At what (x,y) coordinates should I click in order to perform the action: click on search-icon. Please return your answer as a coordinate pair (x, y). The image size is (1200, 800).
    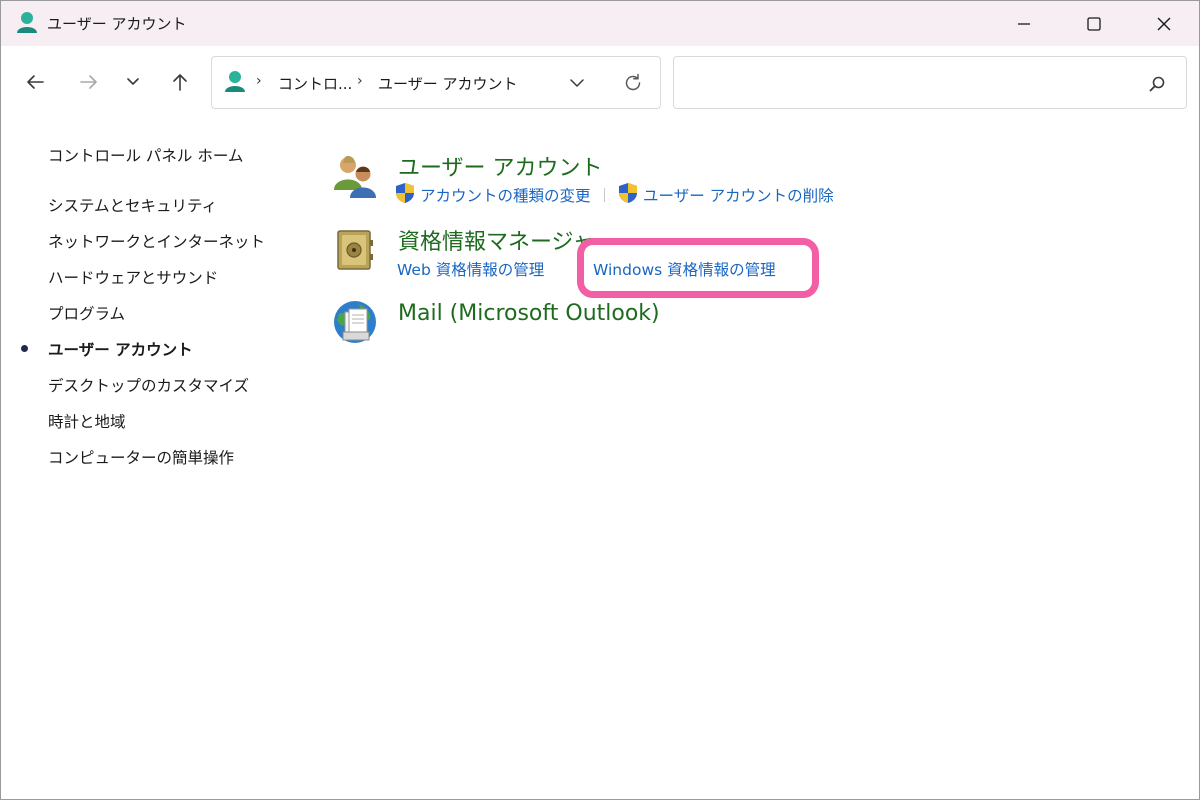
    Looking at the image, I should click on (1157, 84).